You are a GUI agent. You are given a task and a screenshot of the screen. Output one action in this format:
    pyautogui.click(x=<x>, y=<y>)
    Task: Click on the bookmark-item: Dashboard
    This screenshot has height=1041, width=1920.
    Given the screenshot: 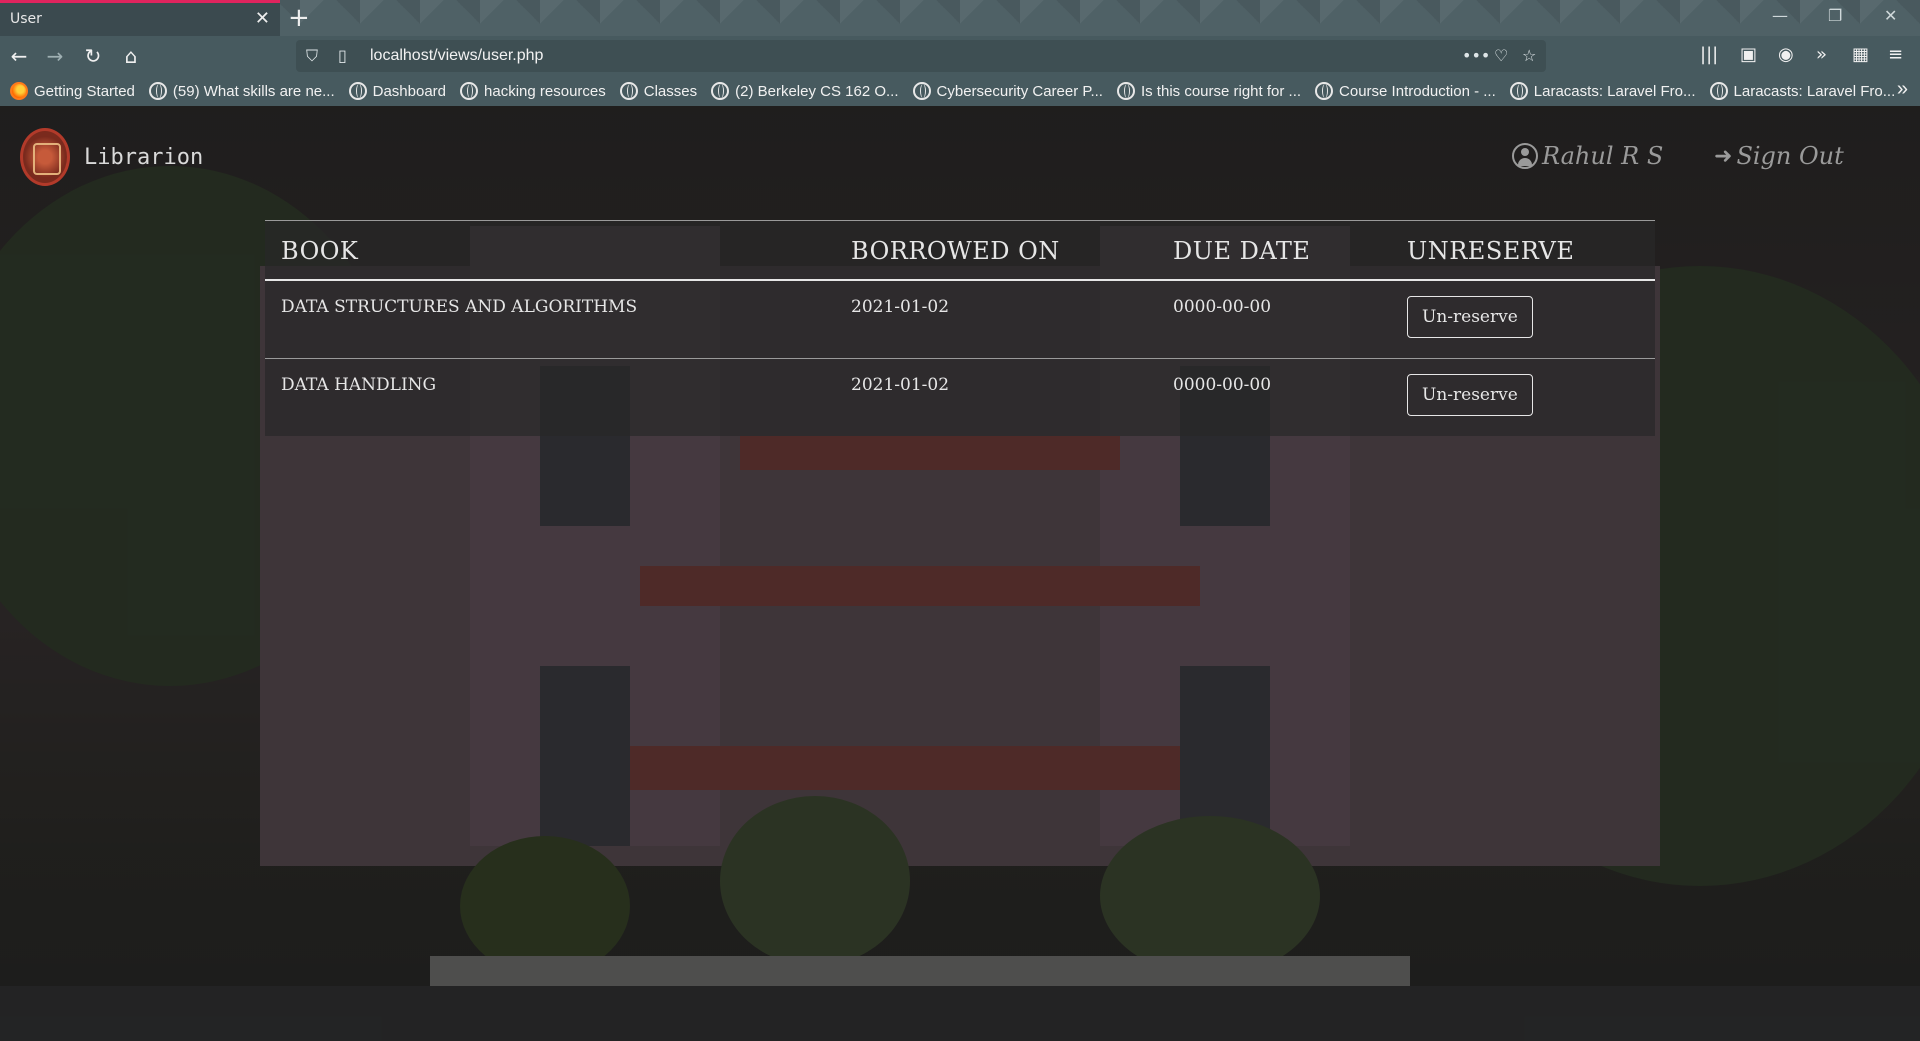 What is the action you would take?
    pyautogui.click(x=397, y=91)
    